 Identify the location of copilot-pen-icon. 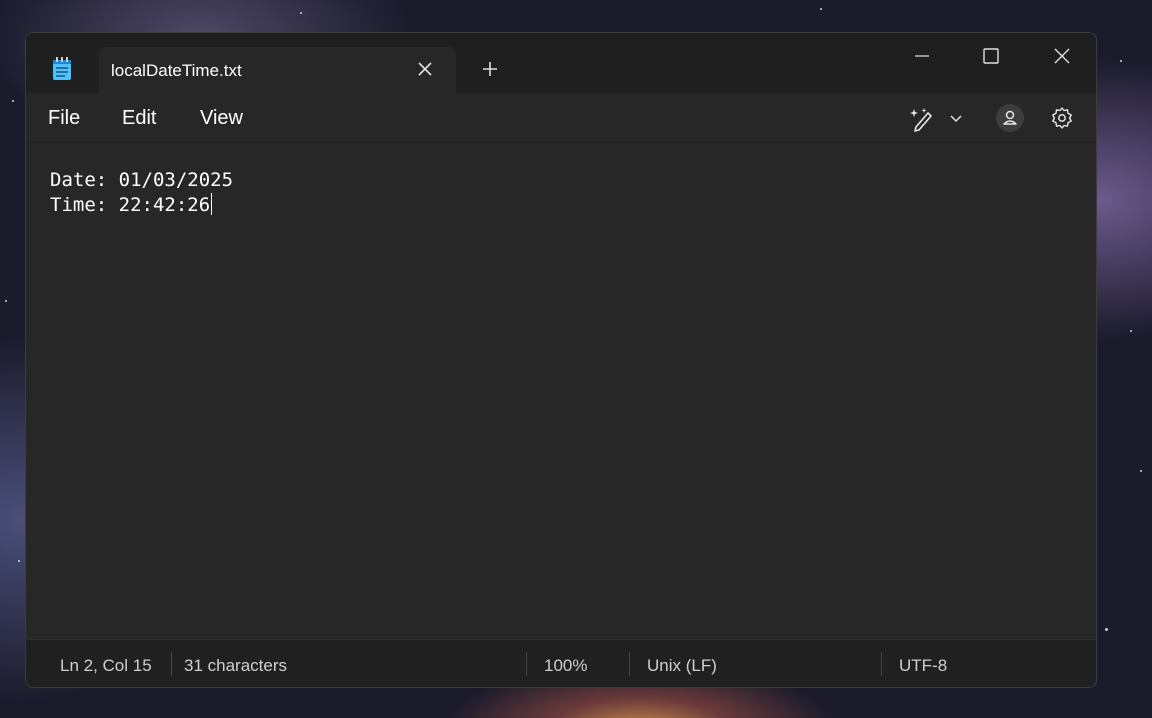
(922, 121).